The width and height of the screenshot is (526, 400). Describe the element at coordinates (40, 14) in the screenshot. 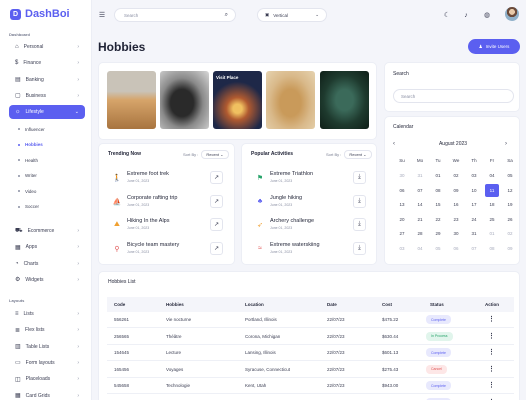

I see `brand-logo: D DashBoi` at that location.